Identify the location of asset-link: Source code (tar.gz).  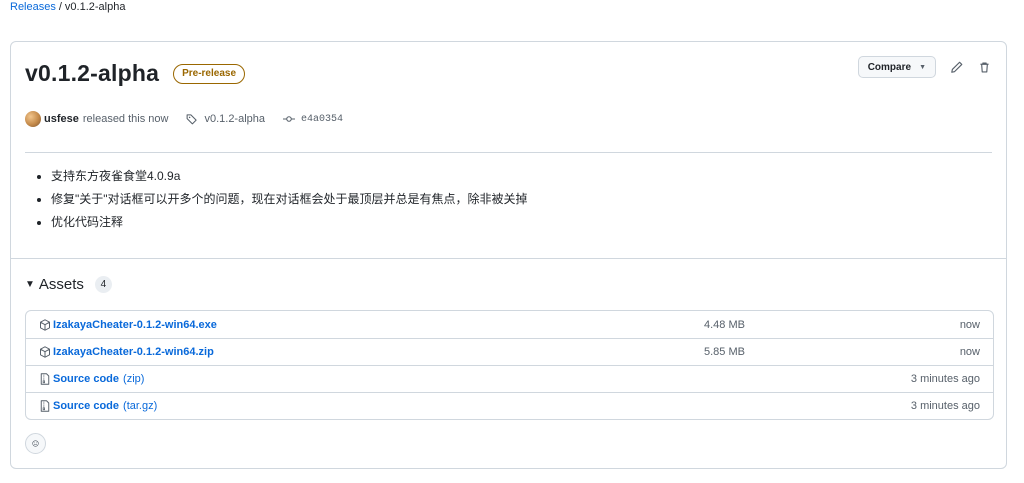
(98, 406).